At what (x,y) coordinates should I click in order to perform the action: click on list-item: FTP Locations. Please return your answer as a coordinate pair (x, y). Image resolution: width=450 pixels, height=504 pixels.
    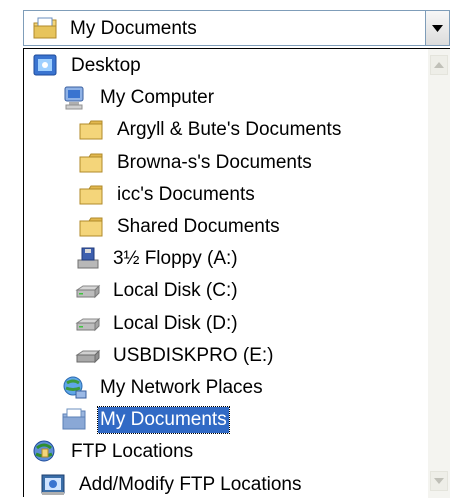
    Looking at the image, I should click on (113, 452).